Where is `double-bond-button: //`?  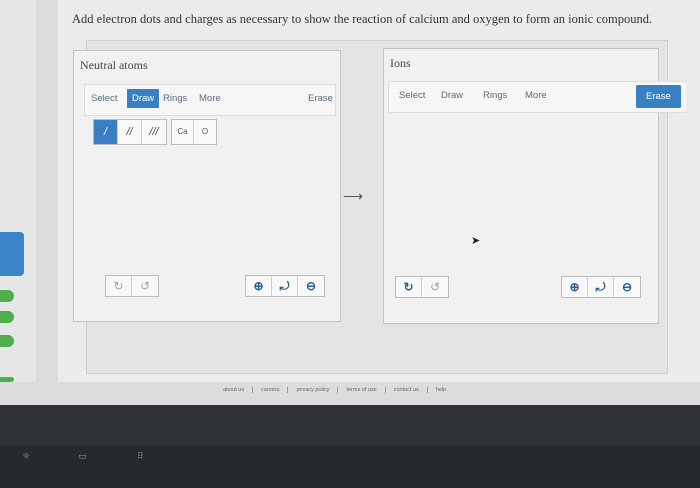 double-bond-button: // is located at coordinates (130, 132).